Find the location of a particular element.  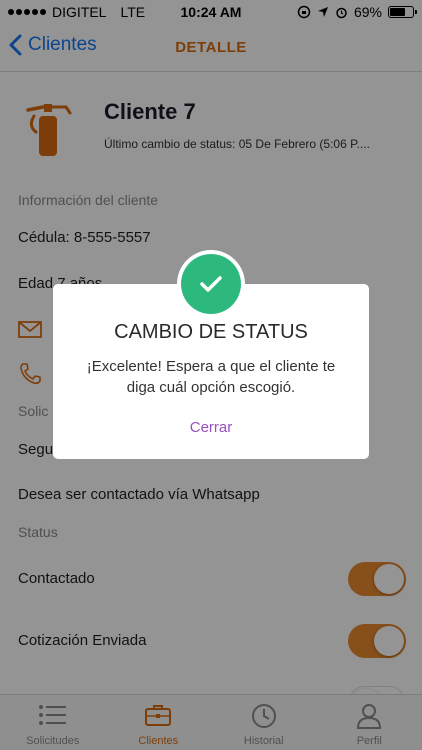

success-circle is located at coordinates (211, 284).